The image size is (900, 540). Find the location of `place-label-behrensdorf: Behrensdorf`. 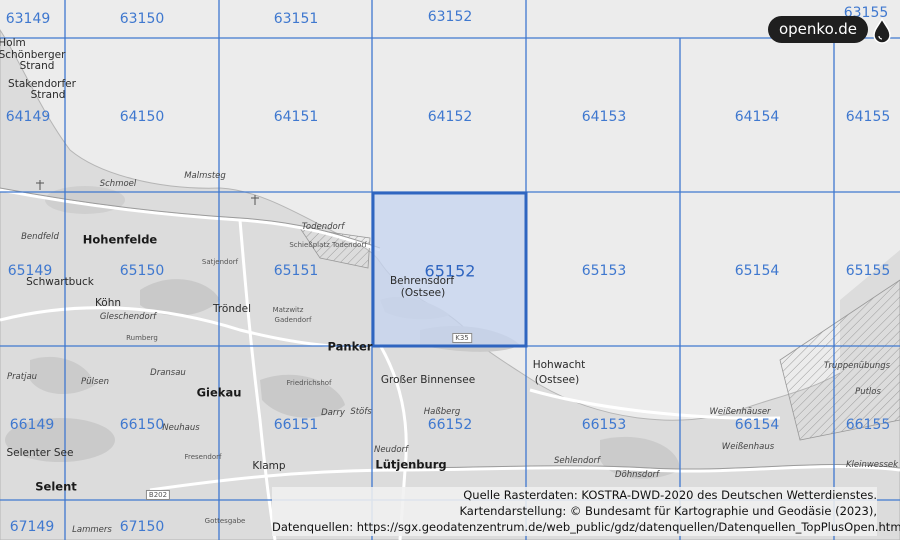

place-label-behrensdorf: Behrensdorf is located at coordinates (422, 280).